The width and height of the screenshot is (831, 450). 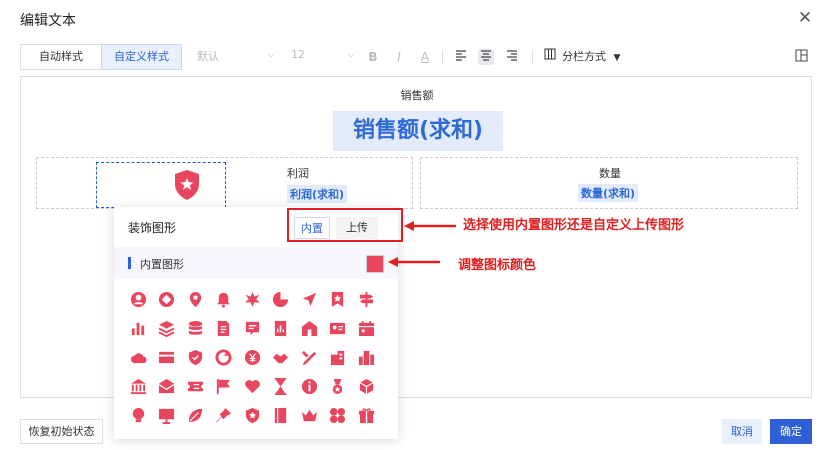 I want to click on location-pin-icon, so click(x=195, y=299).